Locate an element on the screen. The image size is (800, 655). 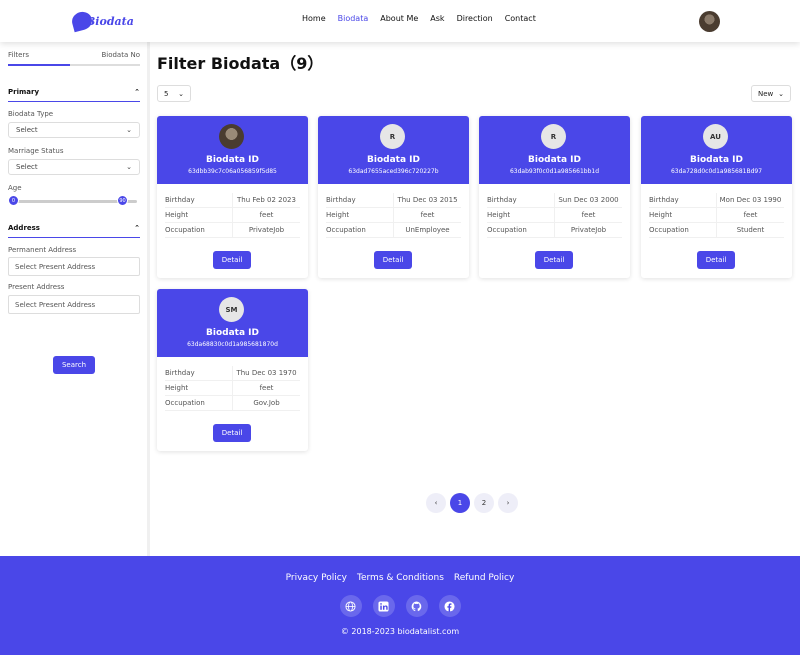
address-section-header: Address ⌃ is located at coordinates (74, 231).